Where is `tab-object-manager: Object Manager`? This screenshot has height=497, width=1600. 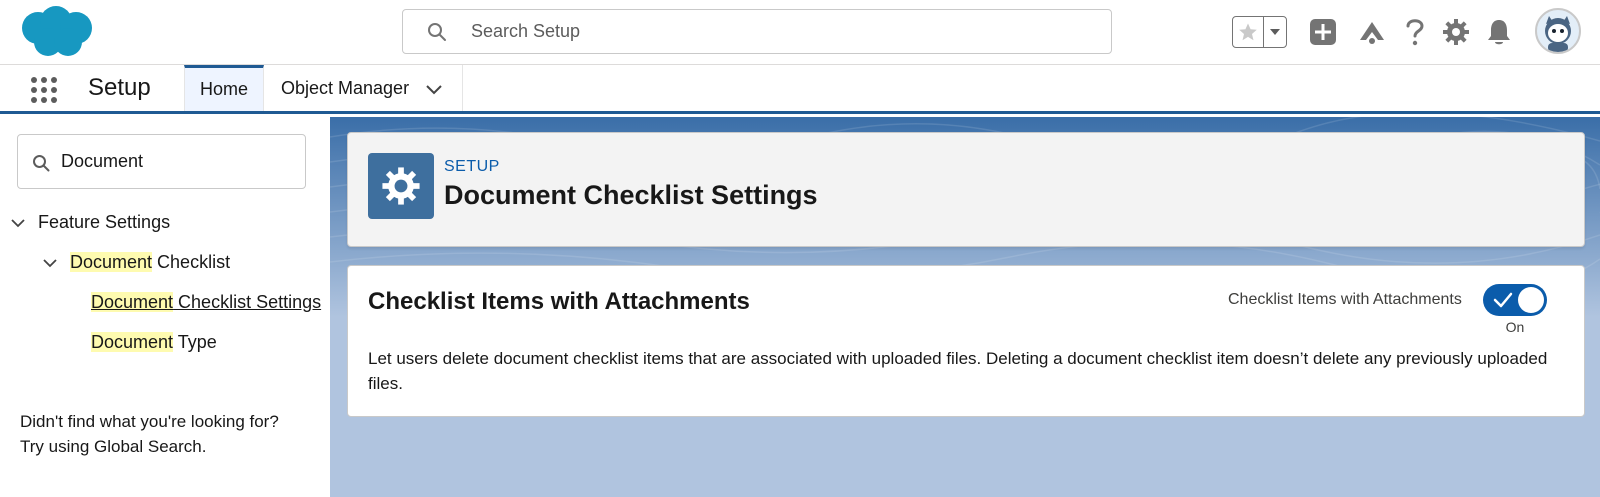
tab-object-manager: Object Manager is located at coordinates (364, 88).